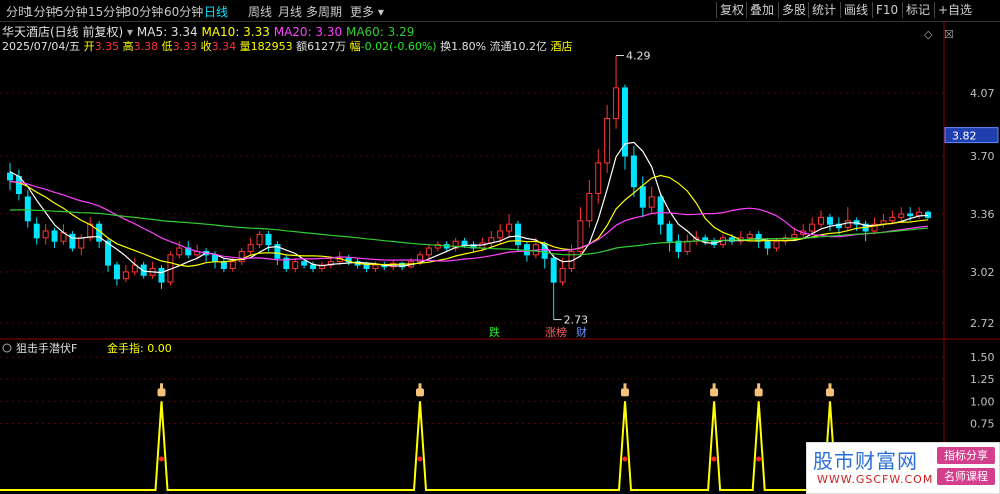  Describe the element at coordinates (982, 379) in the screenshot. I see `indicator-tick-label: 1.25` at that location.